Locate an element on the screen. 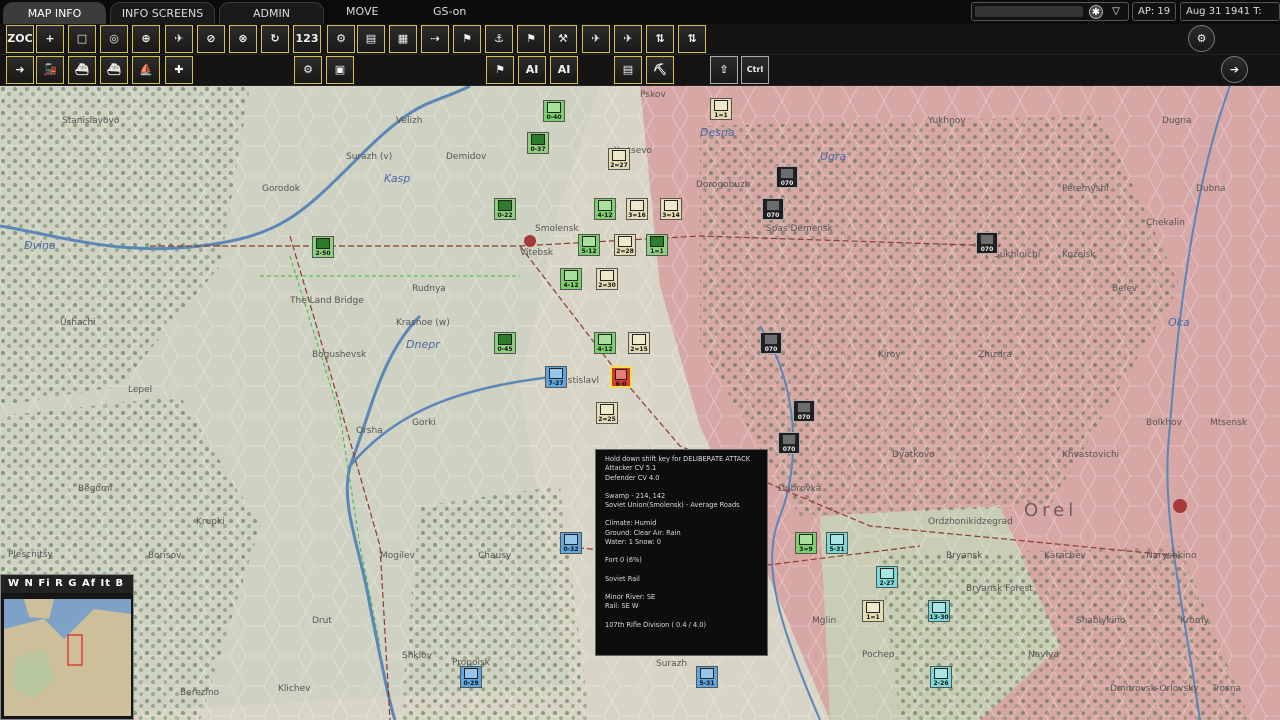  toolbar-button-3: □ is located at coordinates (82, 39).